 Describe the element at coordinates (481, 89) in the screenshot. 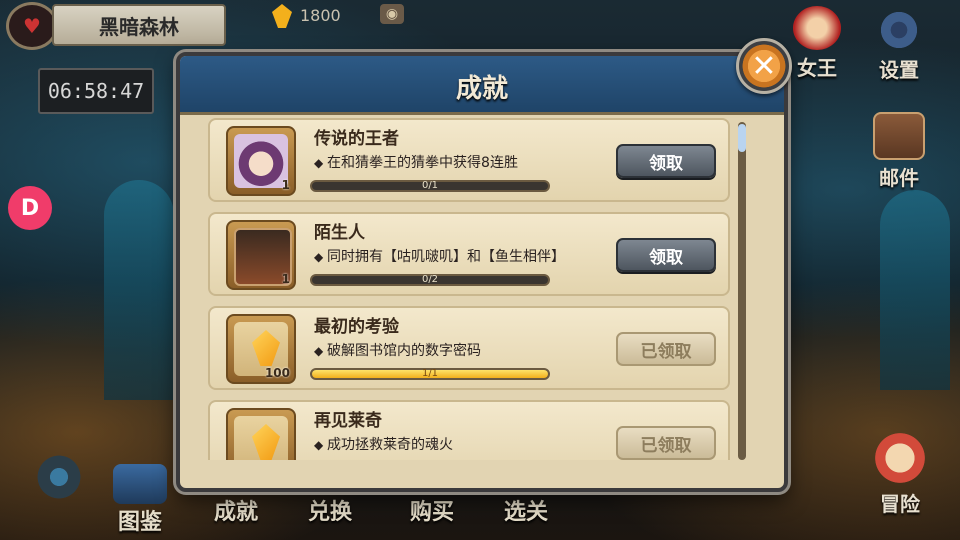

I see `dialog-title: 成就` at that location.